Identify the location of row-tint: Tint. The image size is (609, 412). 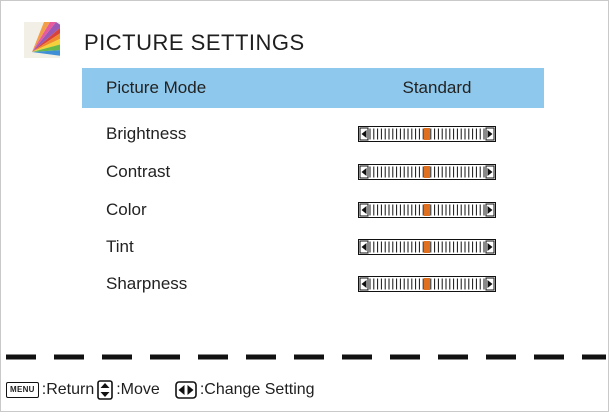
(313, 247).